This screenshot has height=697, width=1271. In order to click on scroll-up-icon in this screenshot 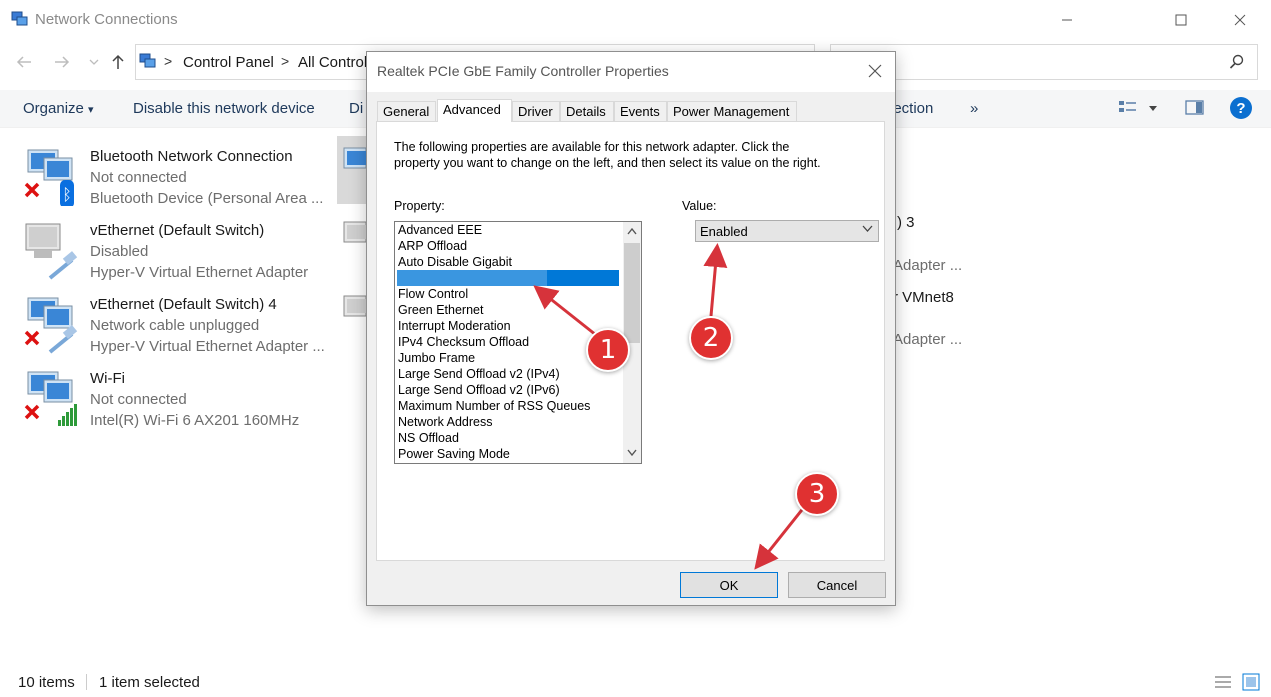, I will do `click(632, 231)`.